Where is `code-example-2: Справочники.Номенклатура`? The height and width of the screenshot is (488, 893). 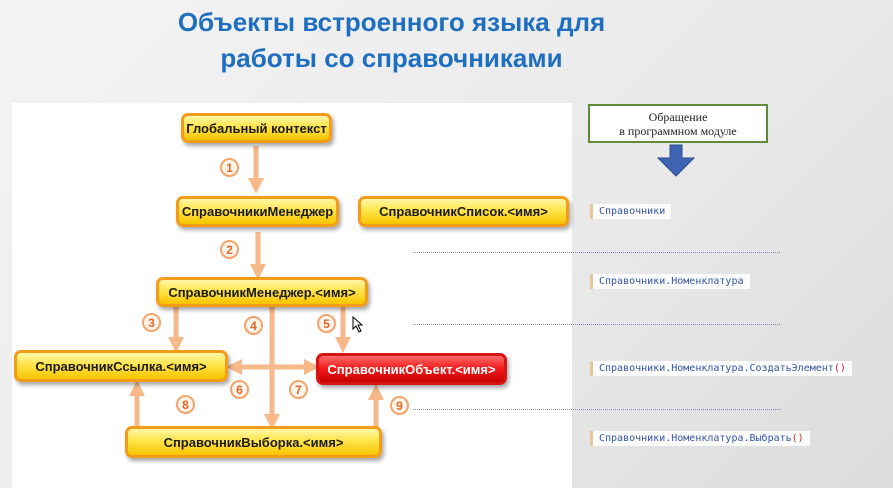
code-example-2: Справочники.Номенклатура is located at coordinates (670, 281).